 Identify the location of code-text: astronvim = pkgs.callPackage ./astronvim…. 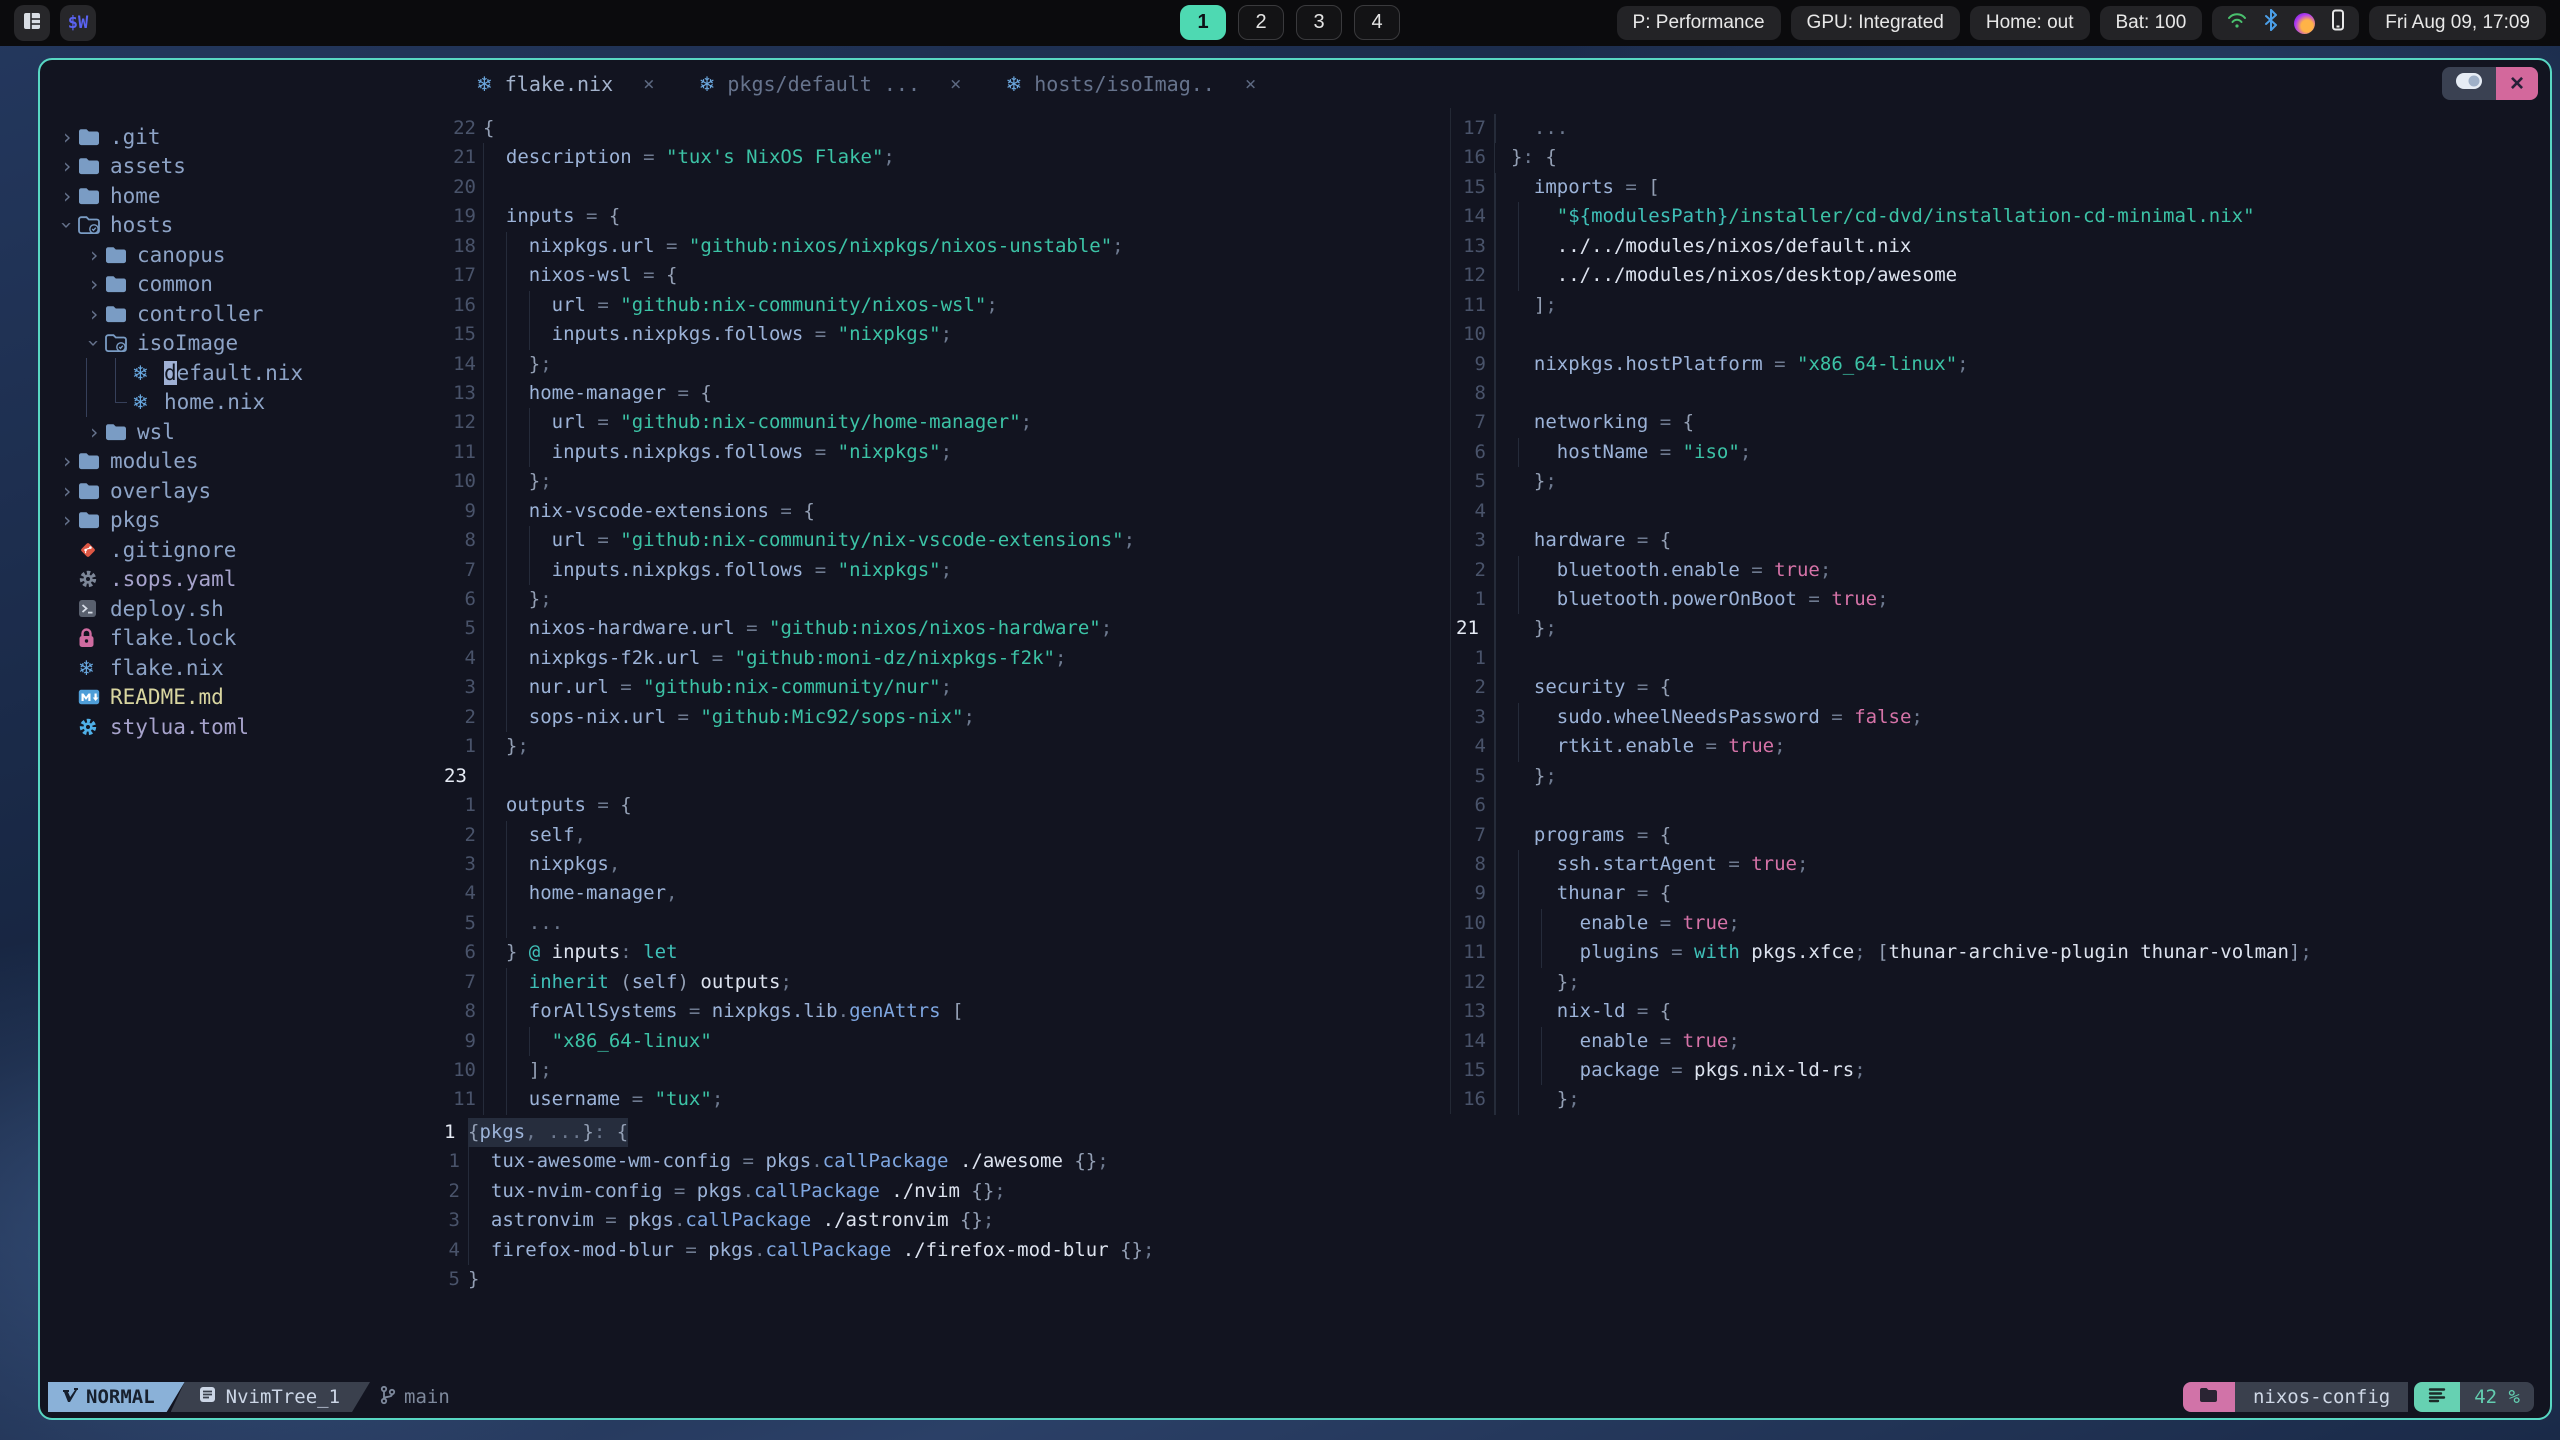
(731, 1221).